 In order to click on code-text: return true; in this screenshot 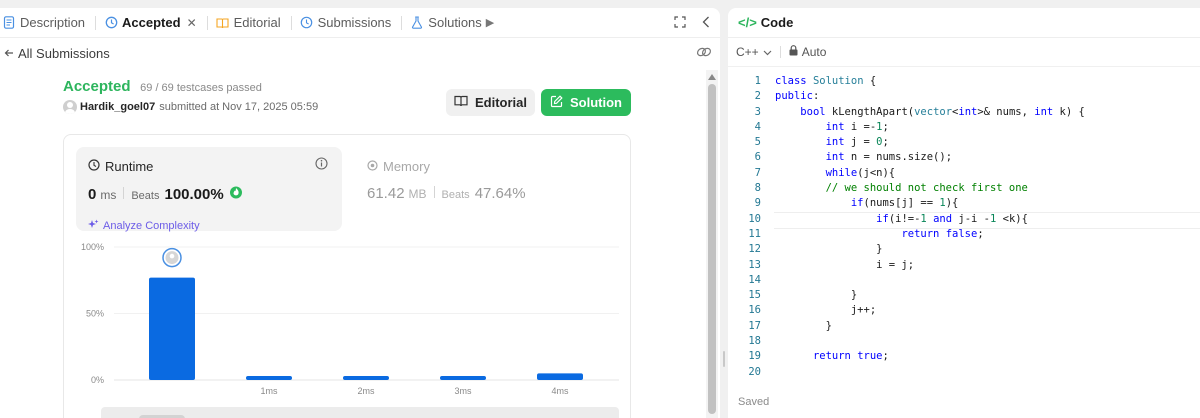, I will do `click(850, 356)`.